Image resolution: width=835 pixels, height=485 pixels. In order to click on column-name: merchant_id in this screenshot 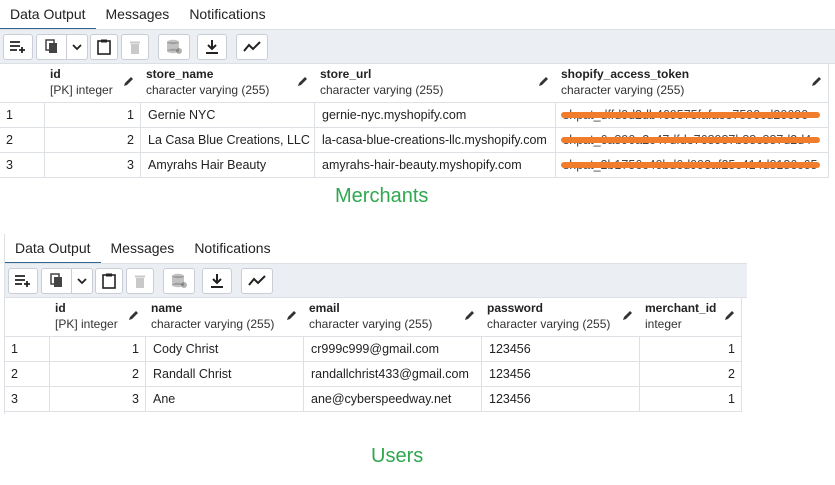, I will do `click(681, 308)`.